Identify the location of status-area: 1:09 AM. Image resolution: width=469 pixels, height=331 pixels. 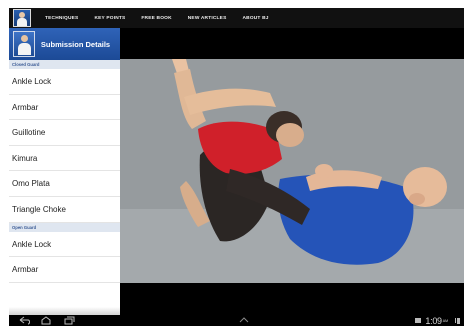
(437, 320).